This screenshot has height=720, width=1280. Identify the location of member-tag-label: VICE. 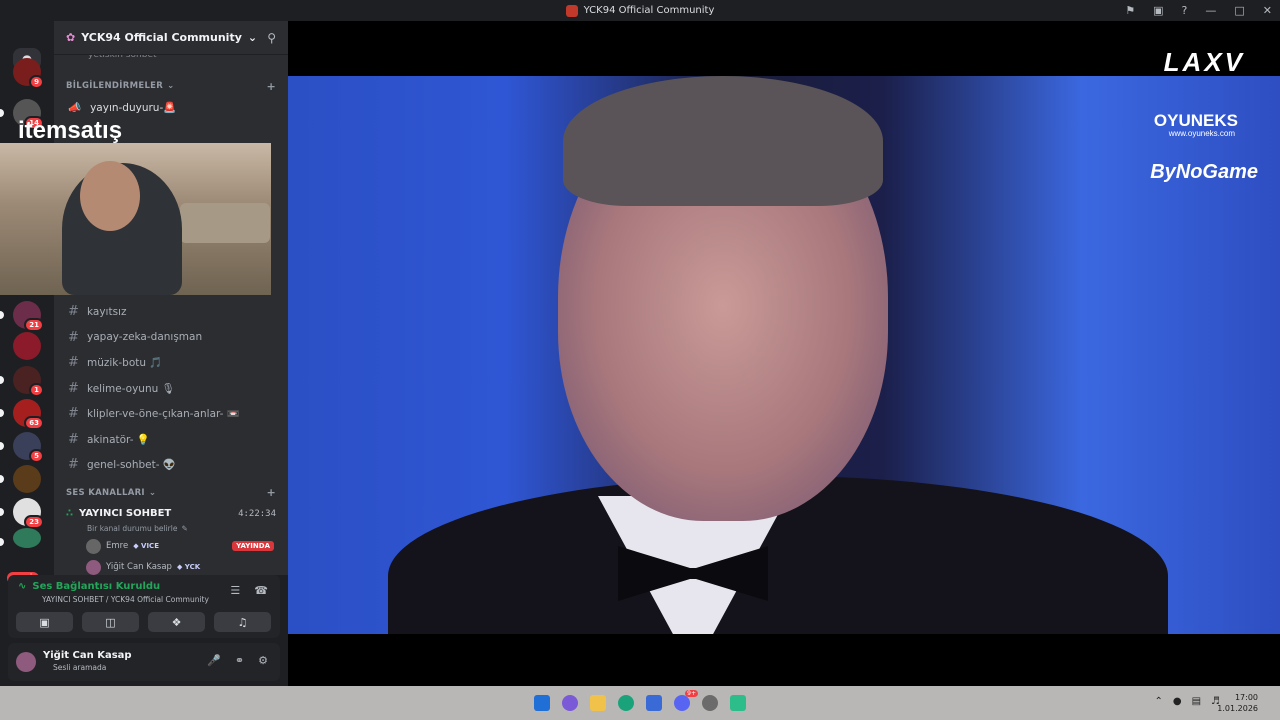
(150, 546).